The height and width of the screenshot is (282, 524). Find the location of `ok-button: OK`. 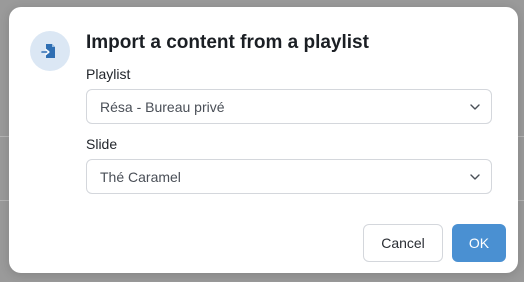

ok-button: OK is located at coordinates (479, 243).